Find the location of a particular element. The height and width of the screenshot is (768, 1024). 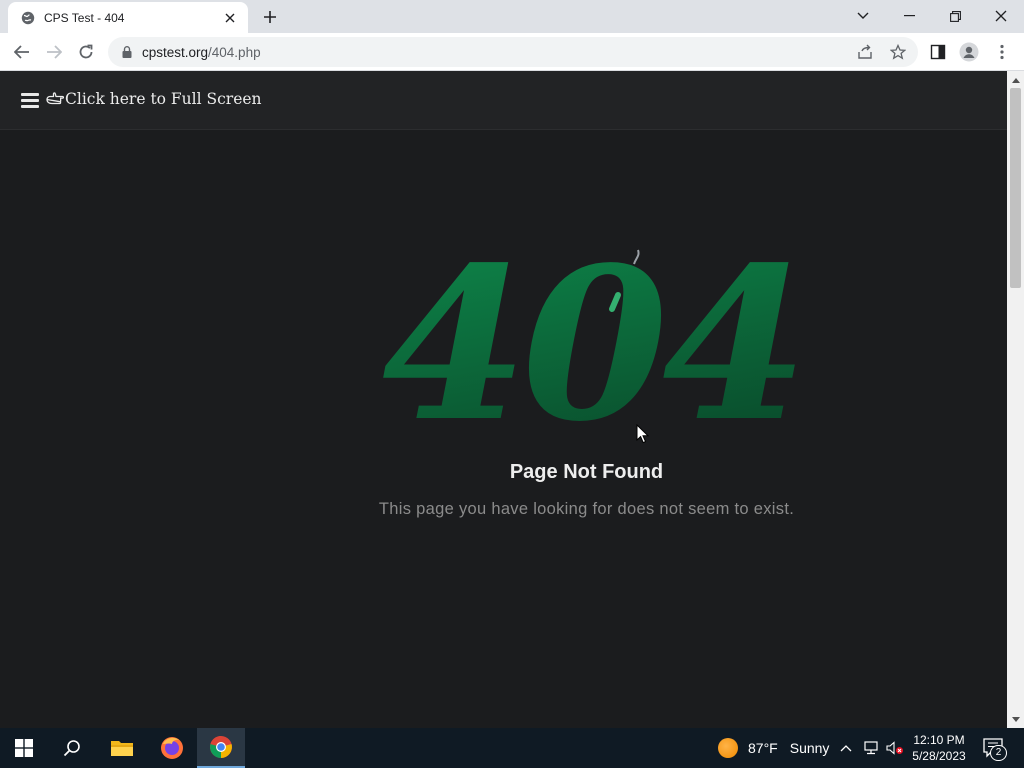

minimize-icon is located at coordinates (909, 16).